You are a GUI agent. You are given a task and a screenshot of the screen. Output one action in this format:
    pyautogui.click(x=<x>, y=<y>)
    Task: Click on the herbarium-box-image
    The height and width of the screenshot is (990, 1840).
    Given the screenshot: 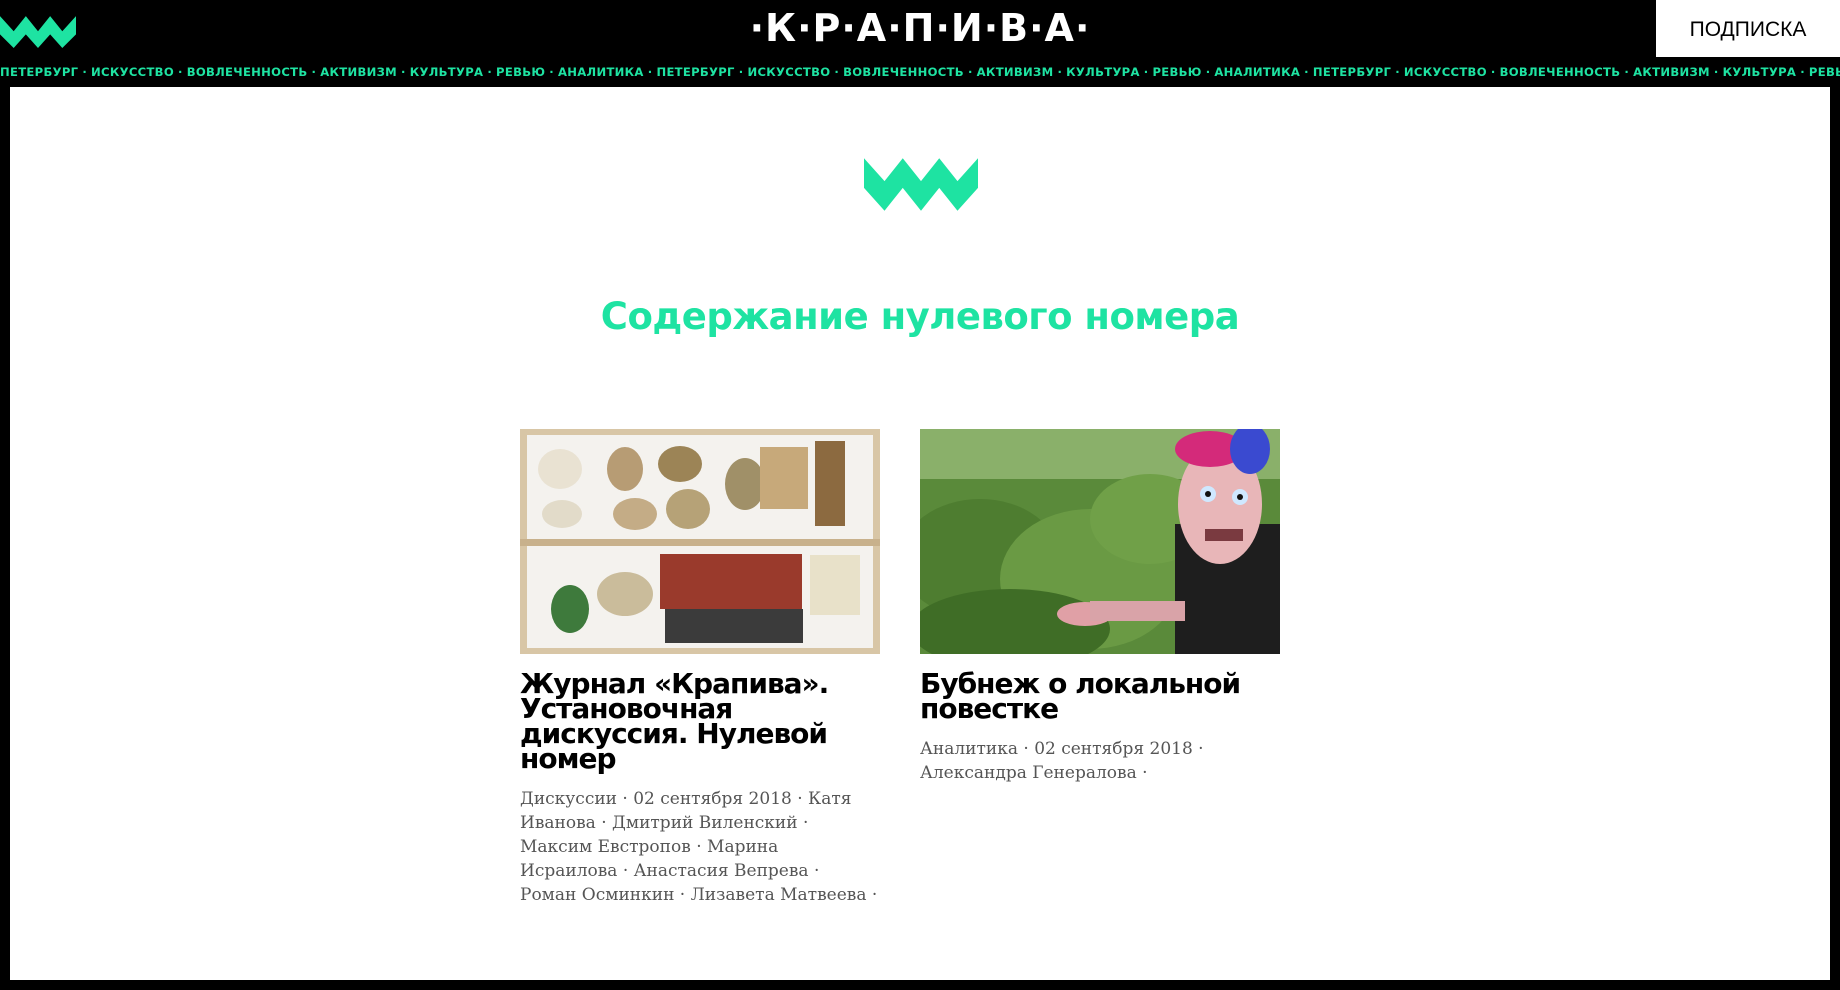 What is the action you would take?
    pyautogui.click(x=700, y=541)
    